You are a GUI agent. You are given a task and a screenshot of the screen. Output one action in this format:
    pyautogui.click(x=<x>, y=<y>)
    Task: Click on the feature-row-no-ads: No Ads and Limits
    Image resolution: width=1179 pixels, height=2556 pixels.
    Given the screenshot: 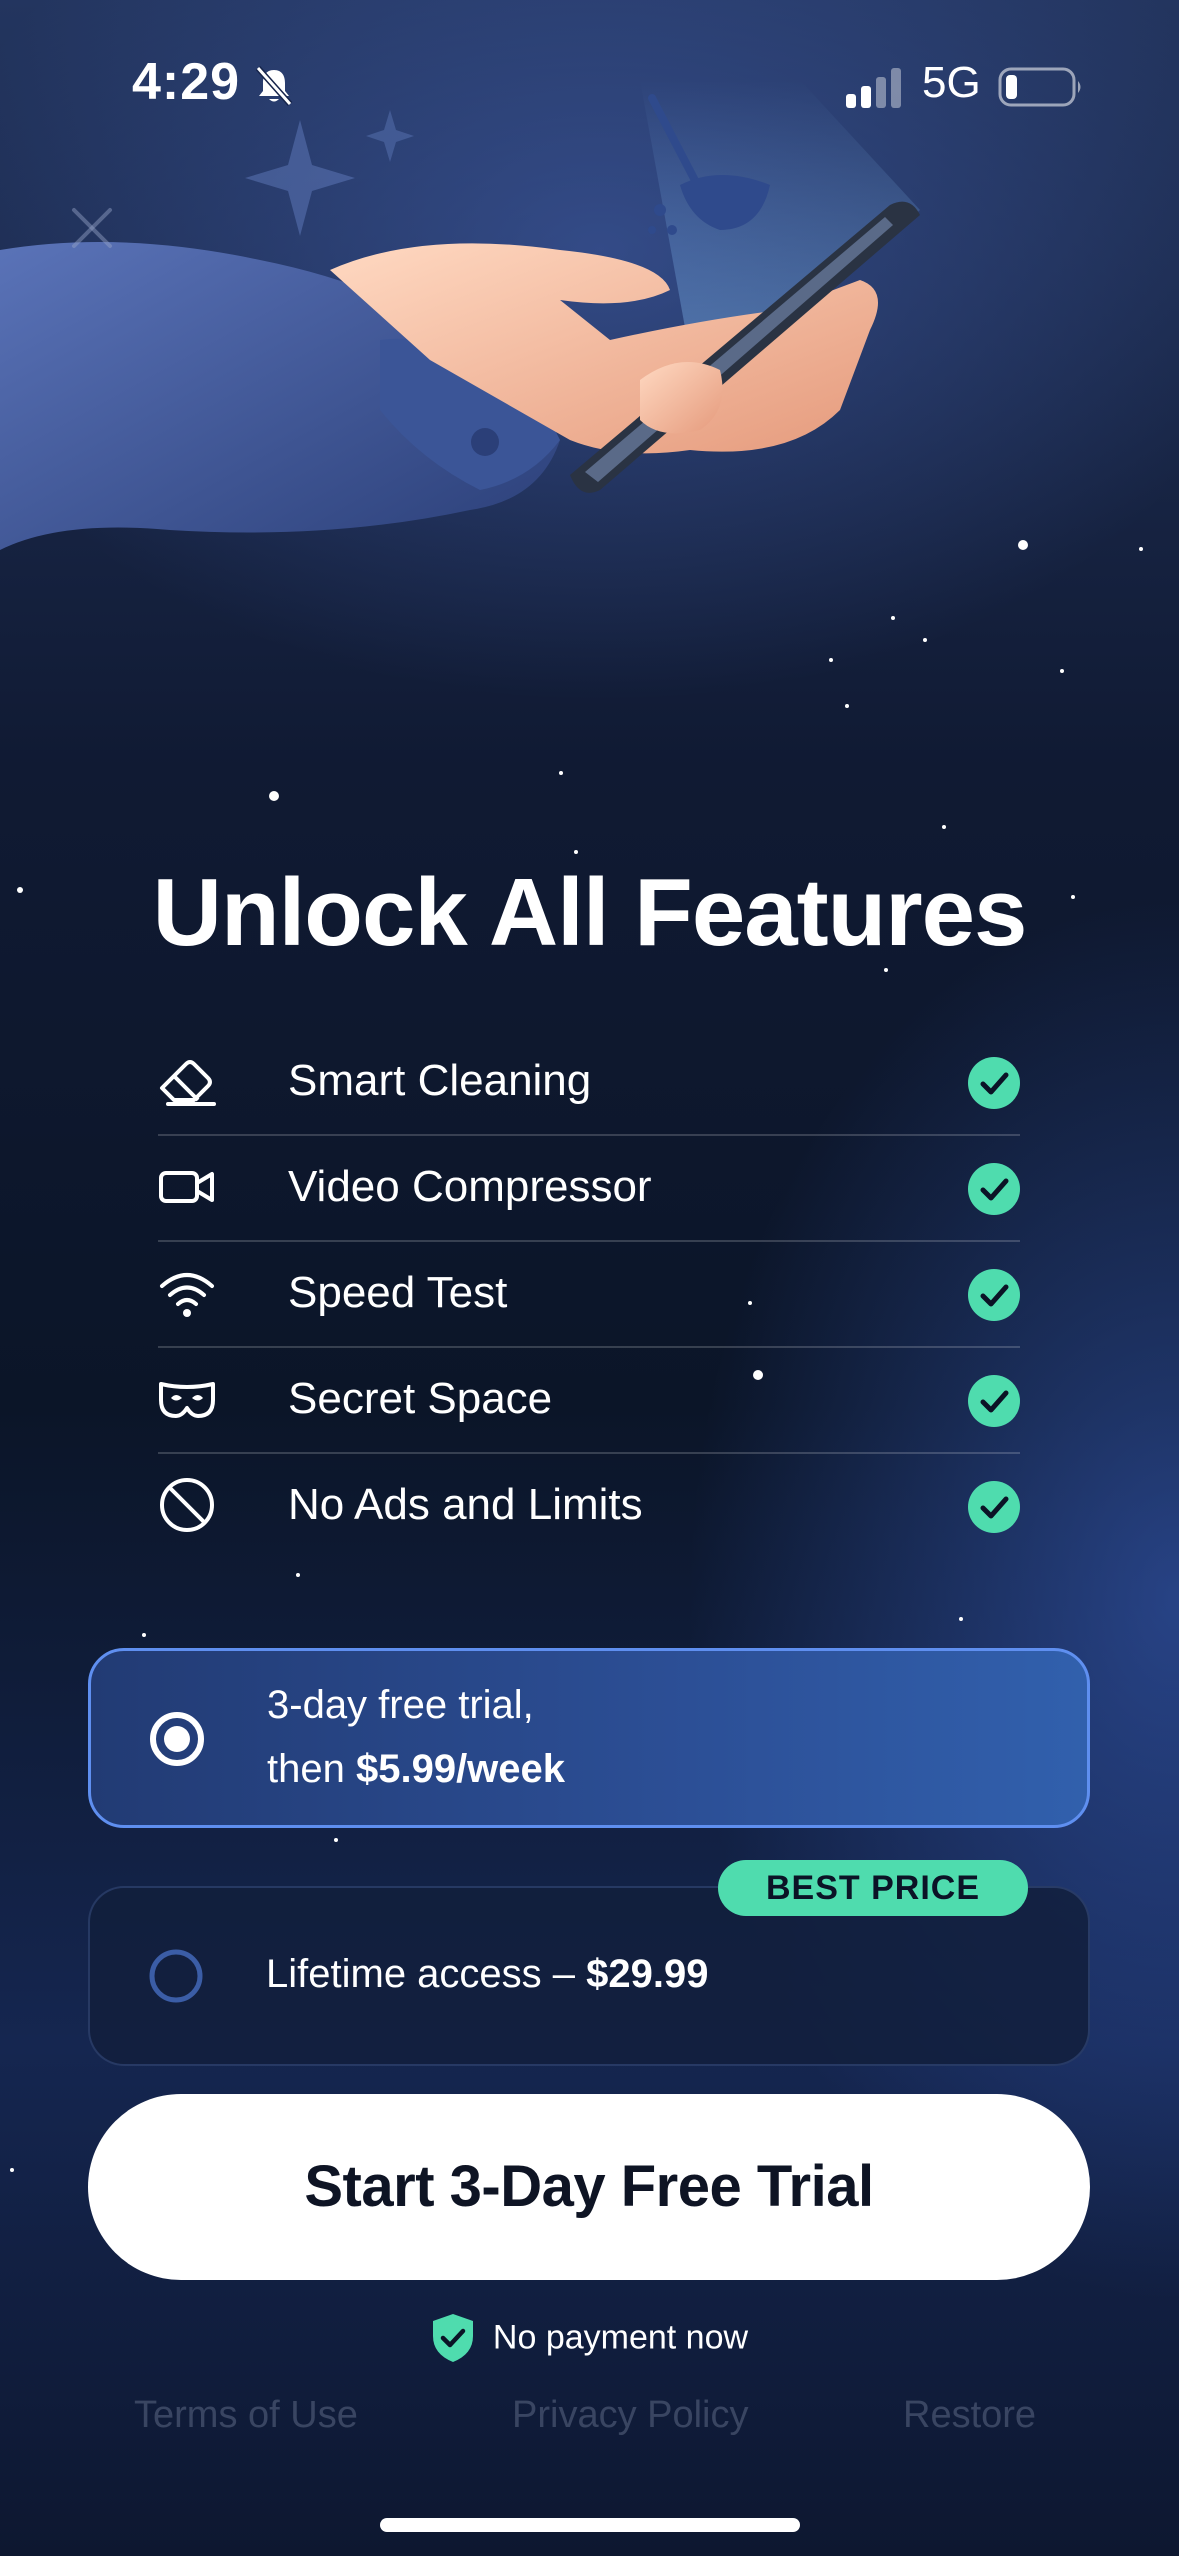 What is the action you would take?
    pyautogui.click(x=589, y=1506)
    